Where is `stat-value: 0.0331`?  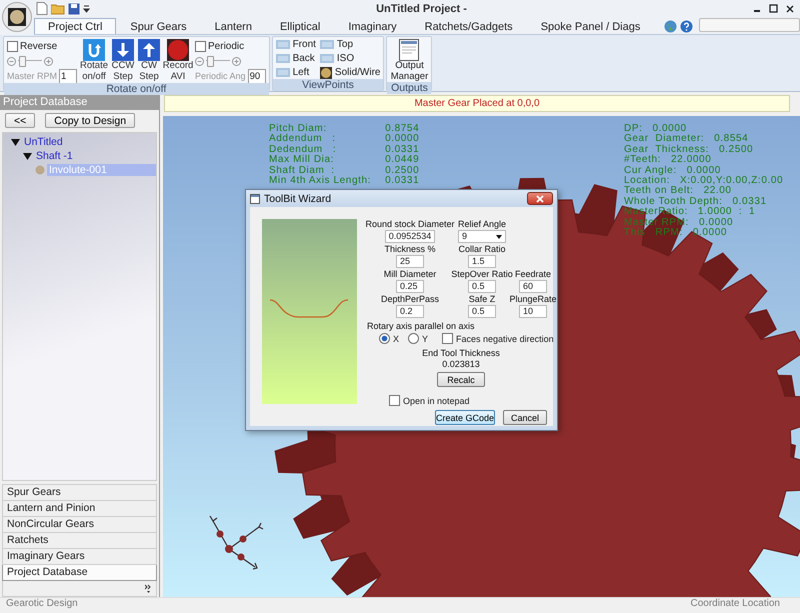
stat-value: 0.0331 is located at coordinates (749, 201).